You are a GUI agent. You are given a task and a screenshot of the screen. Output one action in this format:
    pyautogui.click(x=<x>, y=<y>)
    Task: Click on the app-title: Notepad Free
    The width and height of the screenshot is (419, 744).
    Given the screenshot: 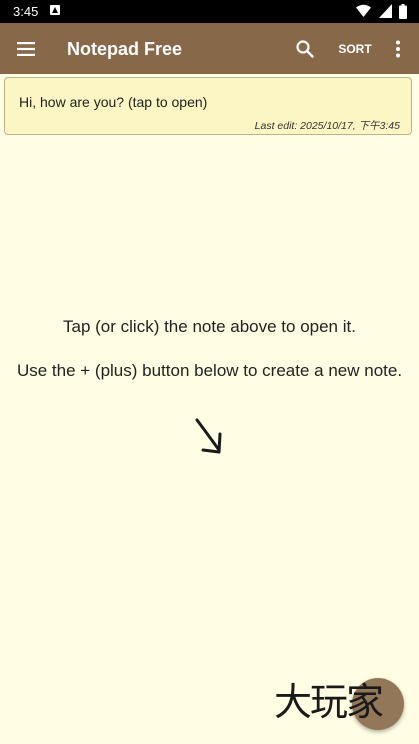 What is the action you would take?
    pyautogui.click(x=125, y=49)
    